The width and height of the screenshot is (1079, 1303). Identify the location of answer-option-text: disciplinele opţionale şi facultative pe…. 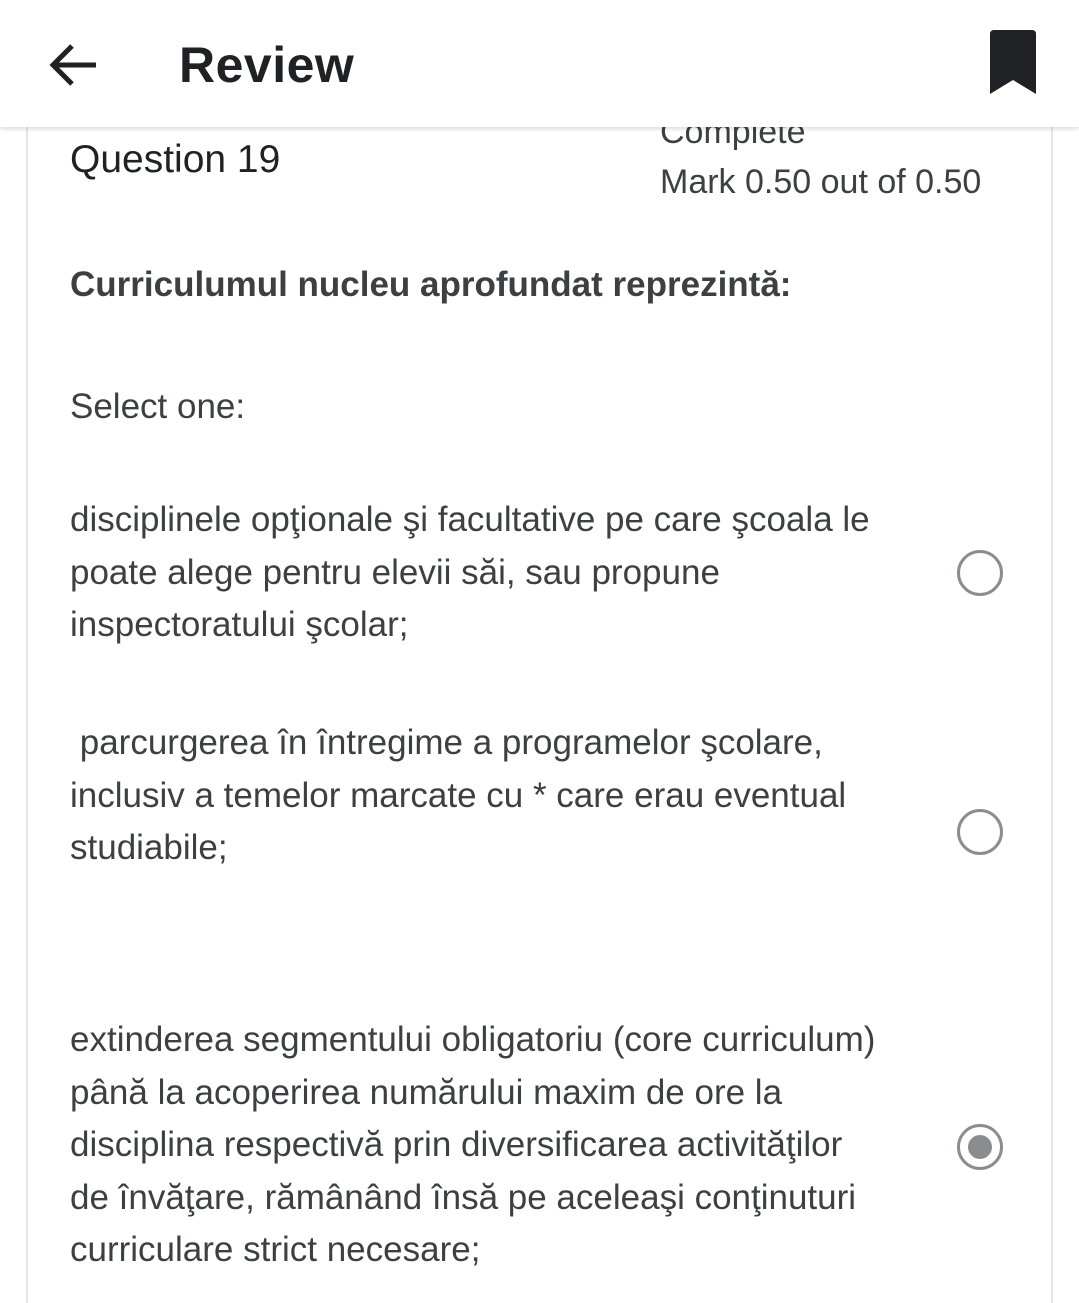
(475, 572).